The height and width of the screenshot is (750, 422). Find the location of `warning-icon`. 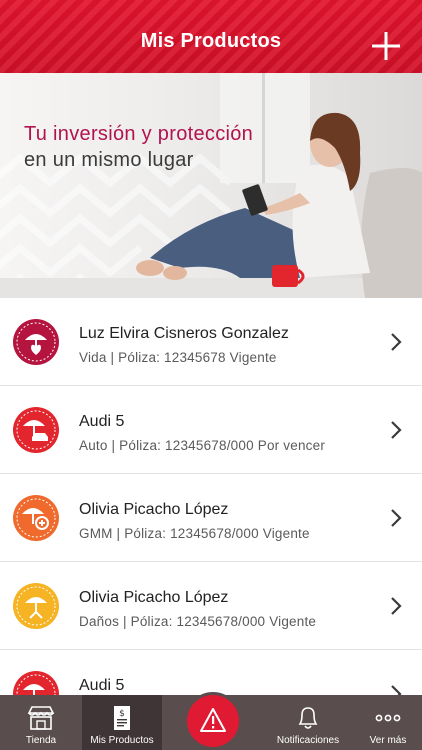

warning-icon is located at coordinates (213, 720).